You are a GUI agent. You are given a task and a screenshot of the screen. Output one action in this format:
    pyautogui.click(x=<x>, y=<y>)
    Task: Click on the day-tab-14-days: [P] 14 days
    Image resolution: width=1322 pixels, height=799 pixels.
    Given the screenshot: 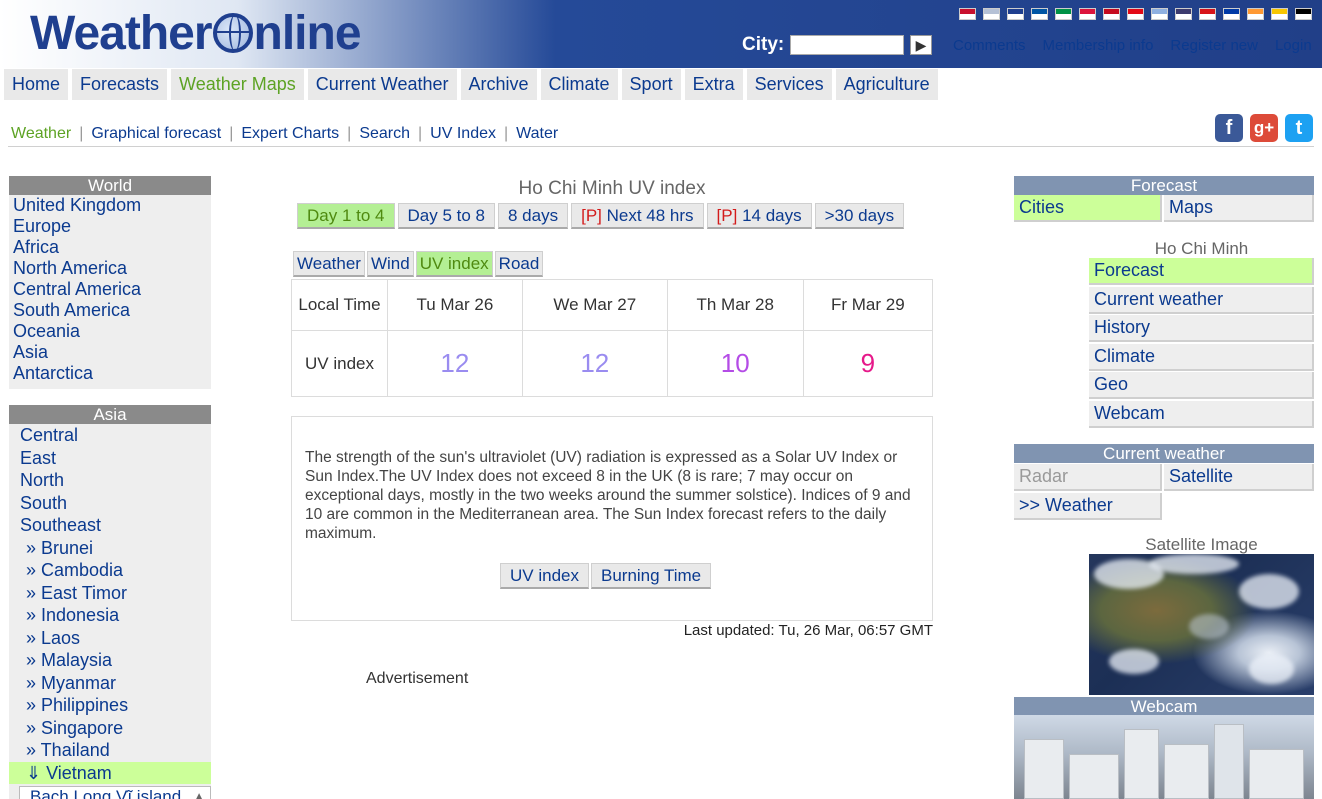 What is the action you would take?
    pyautogui.click(x=759, y=216)
    